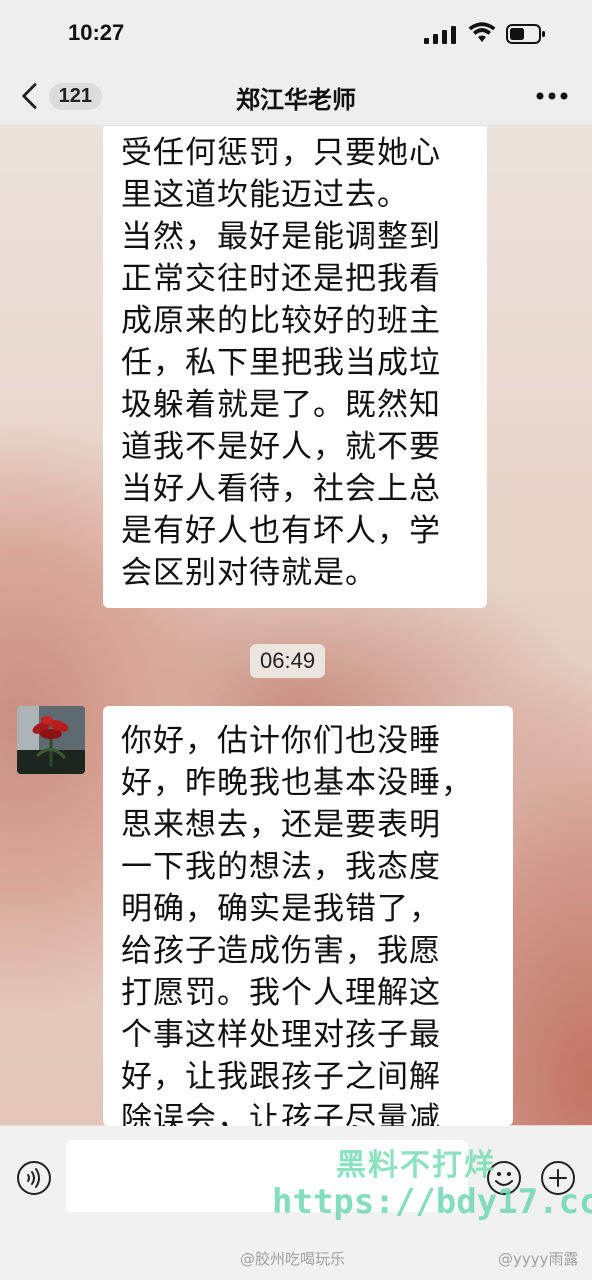  What do you see at coordinates (281, 825) in the screenshot?
I see `message-line: 思来想去，还是要表明` at bounding box center [281, 825].